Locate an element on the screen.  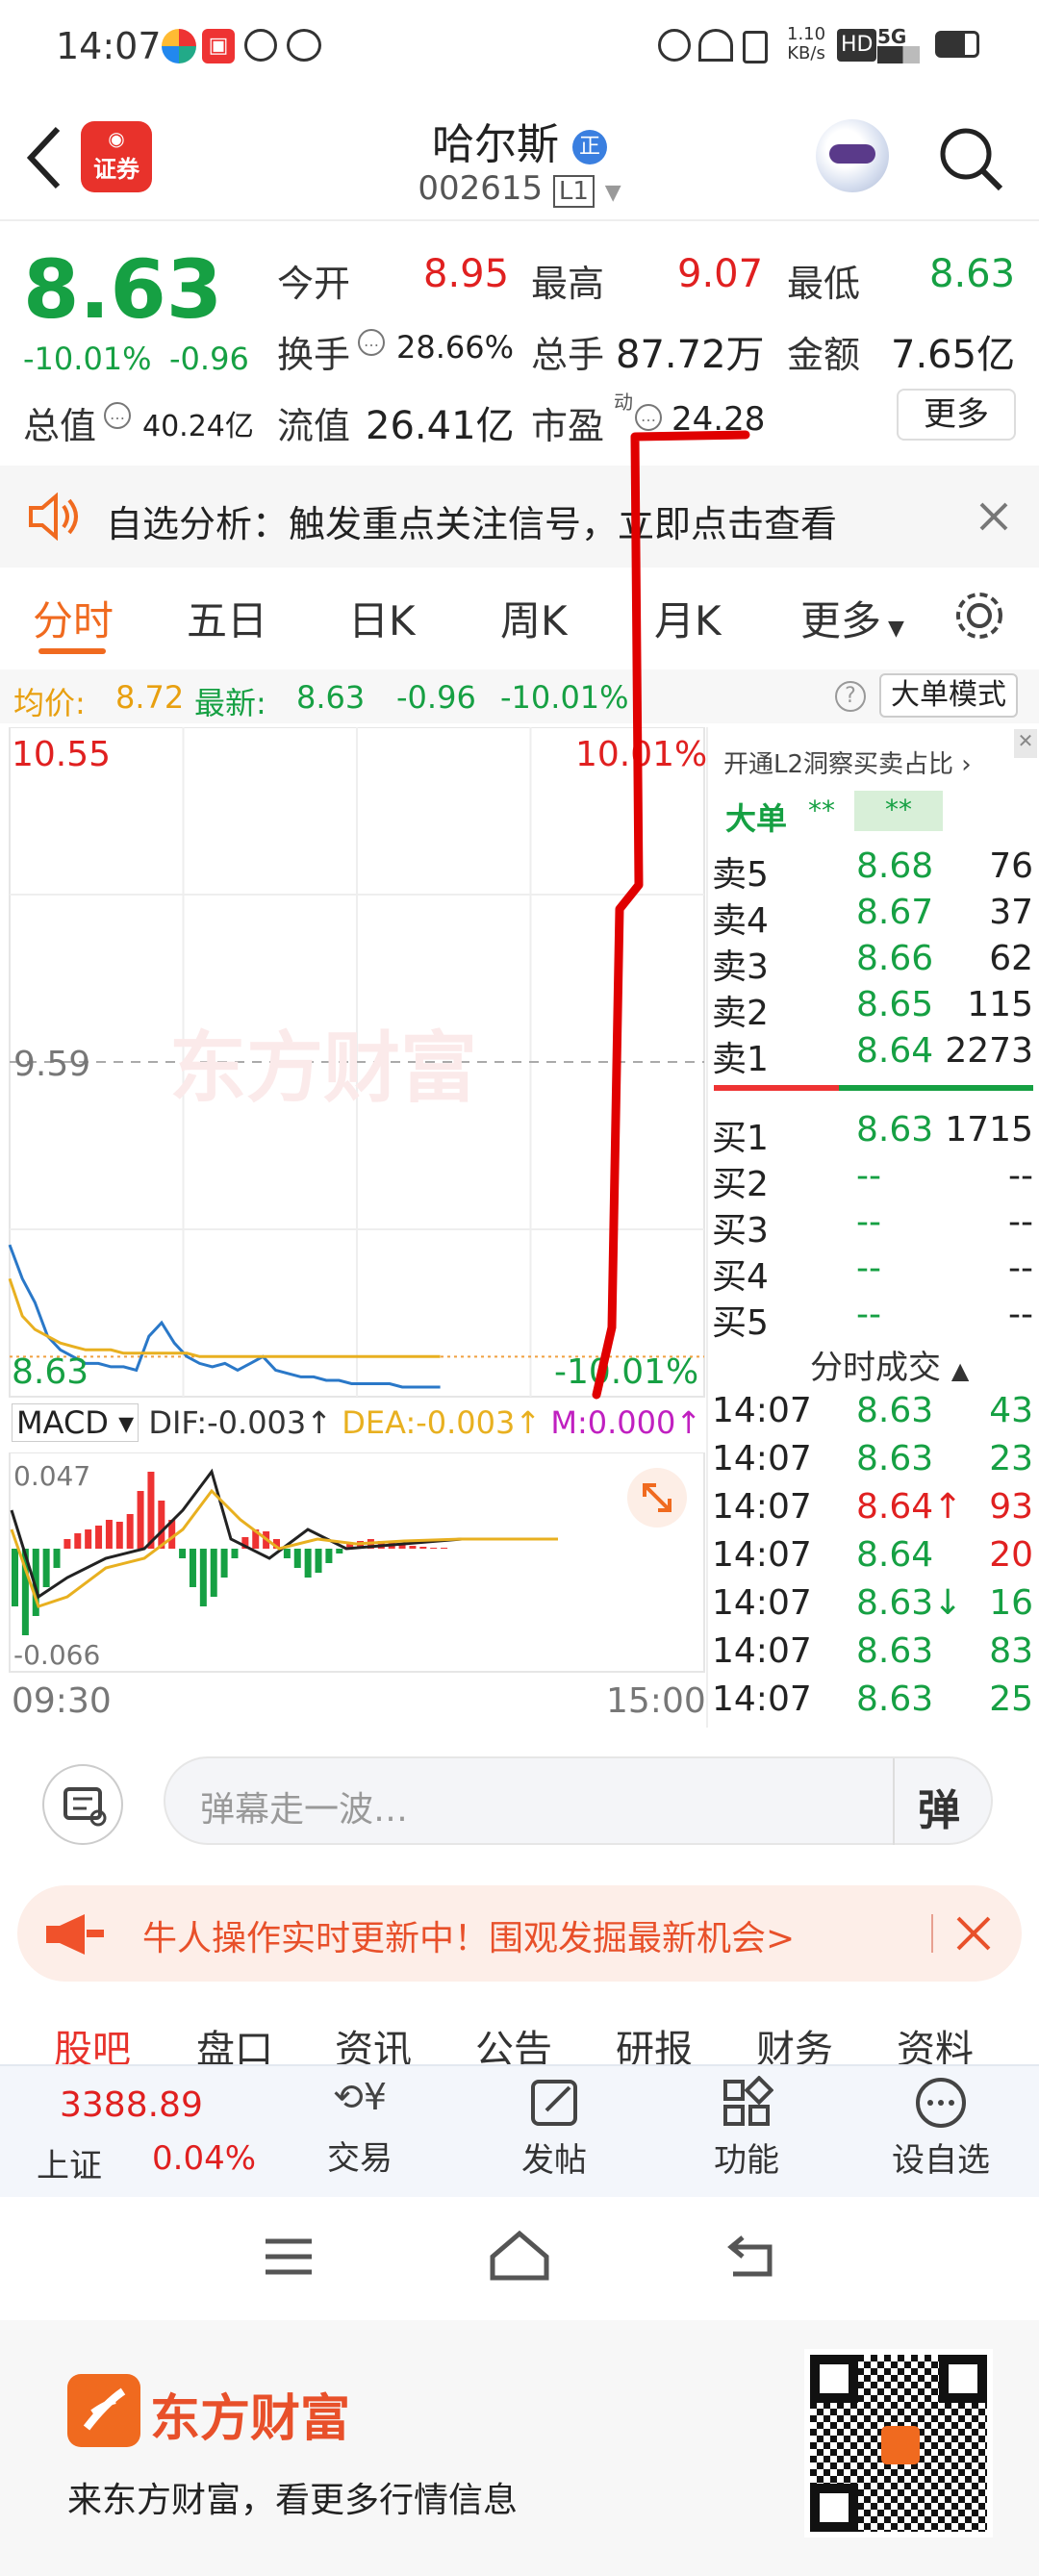
back-nav-icon is located at coordinates (750, 2257).